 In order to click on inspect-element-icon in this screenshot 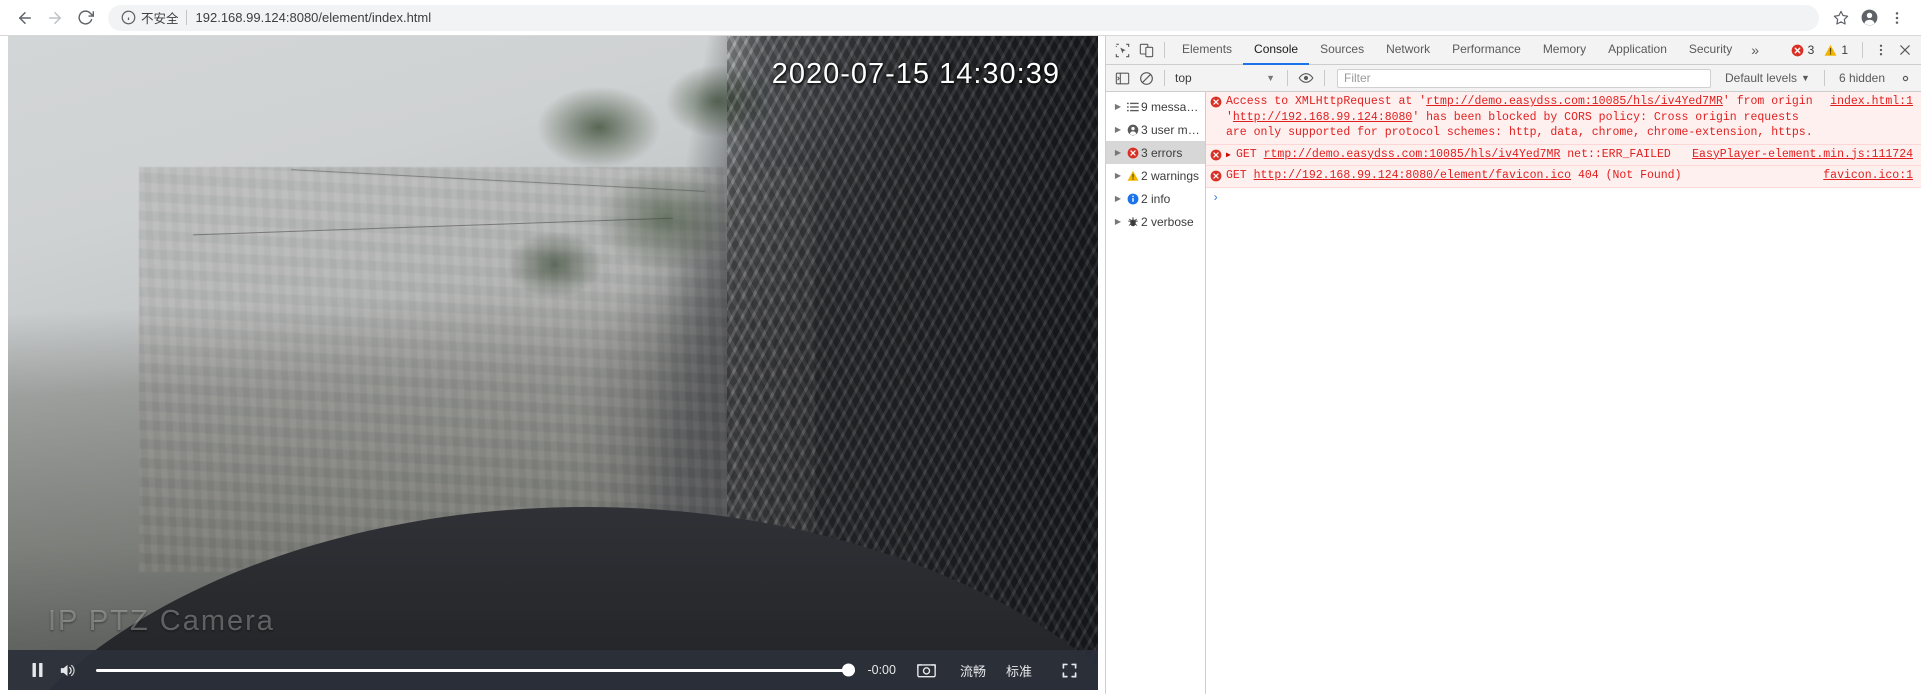, I will do `click(1122, 50)`.